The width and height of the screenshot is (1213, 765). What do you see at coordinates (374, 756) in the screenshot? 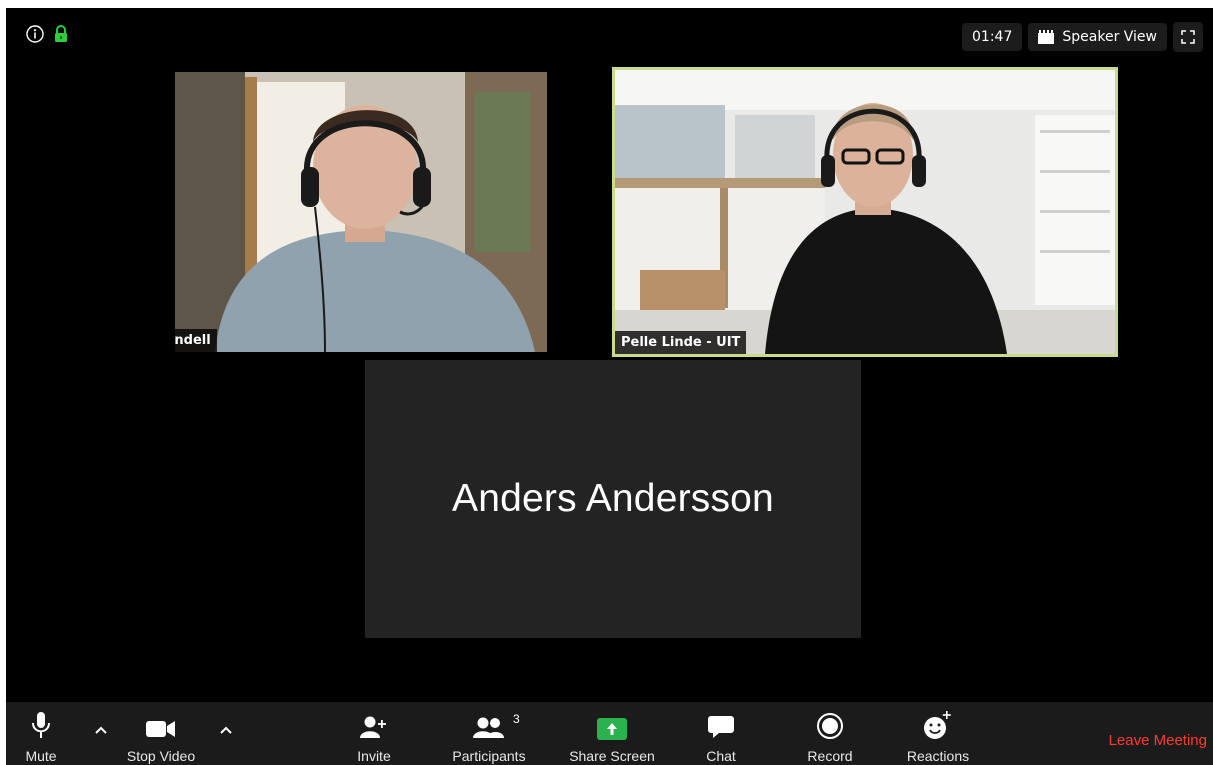
I see `invite-label: Invite` at bounding box center [374, 756].